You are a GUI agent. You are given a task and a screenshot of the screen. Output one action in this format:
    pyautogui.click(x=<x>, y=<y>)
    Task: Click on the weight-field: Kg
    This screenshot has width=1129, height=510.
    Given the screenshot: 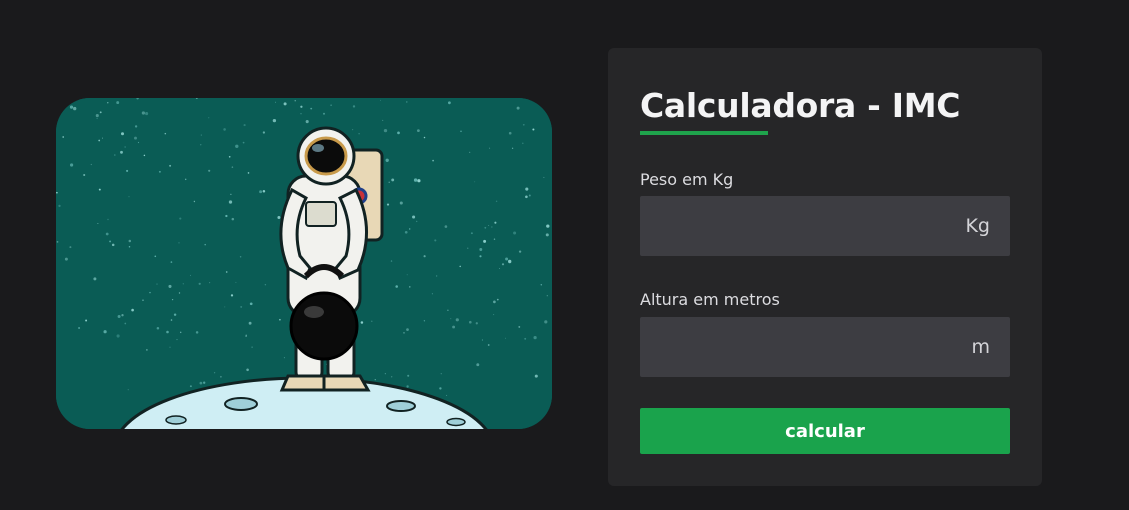 What is the action you would take?
    pyautogui.click(x=825, y=226)
    